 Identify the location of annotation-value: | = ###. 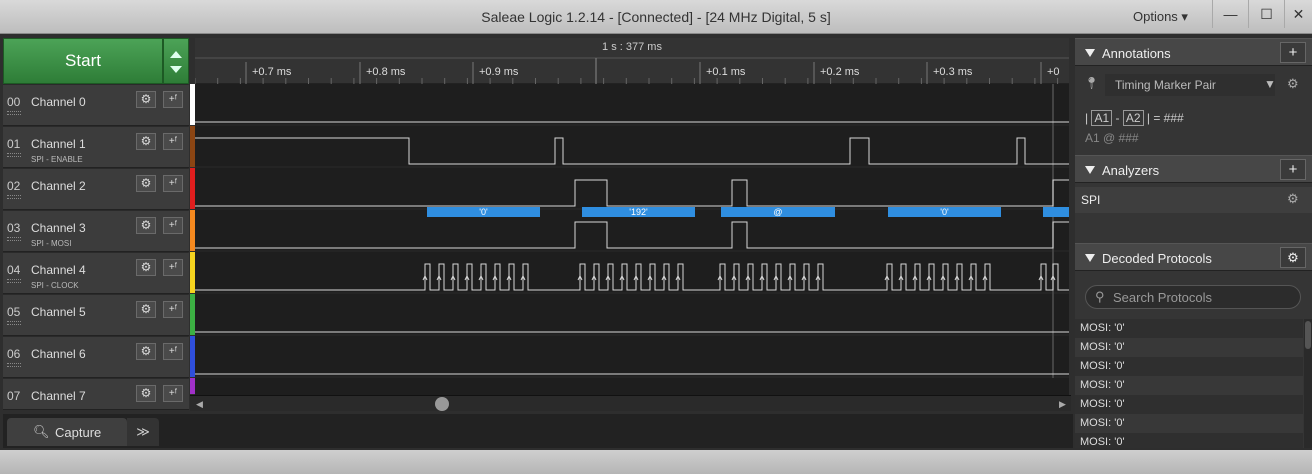
(1165, 118).